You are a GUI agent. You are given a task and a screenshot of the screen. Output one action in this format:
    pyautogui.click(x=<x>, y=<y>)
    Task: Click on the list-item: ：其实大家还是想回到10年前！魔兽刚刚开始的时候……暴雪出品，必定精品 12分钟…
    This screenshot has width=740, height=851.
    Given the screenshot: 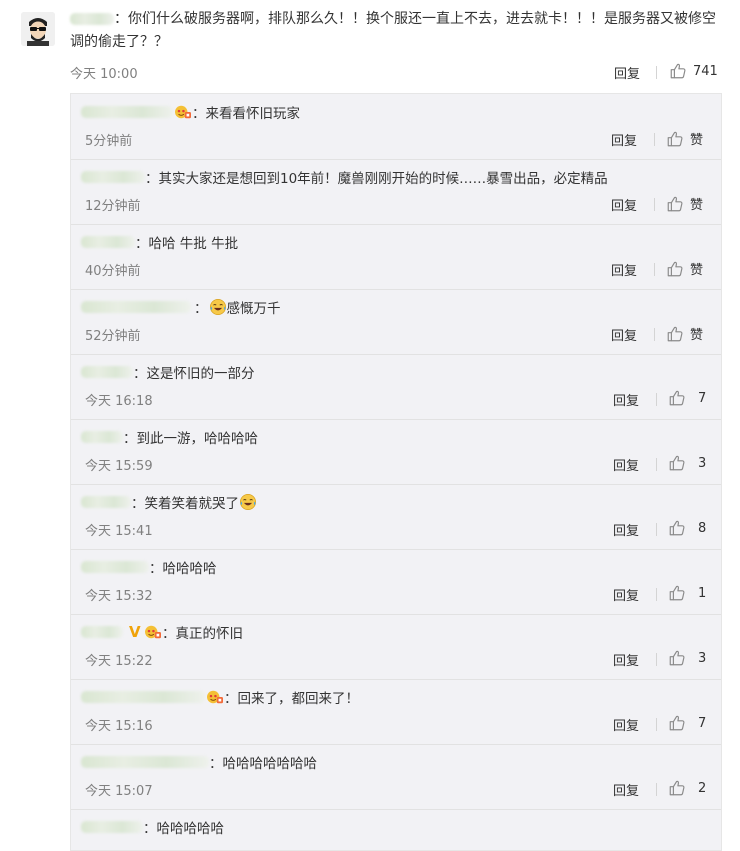 What is the action you would take?
    pyautogui.click(x=396, y=192)
    